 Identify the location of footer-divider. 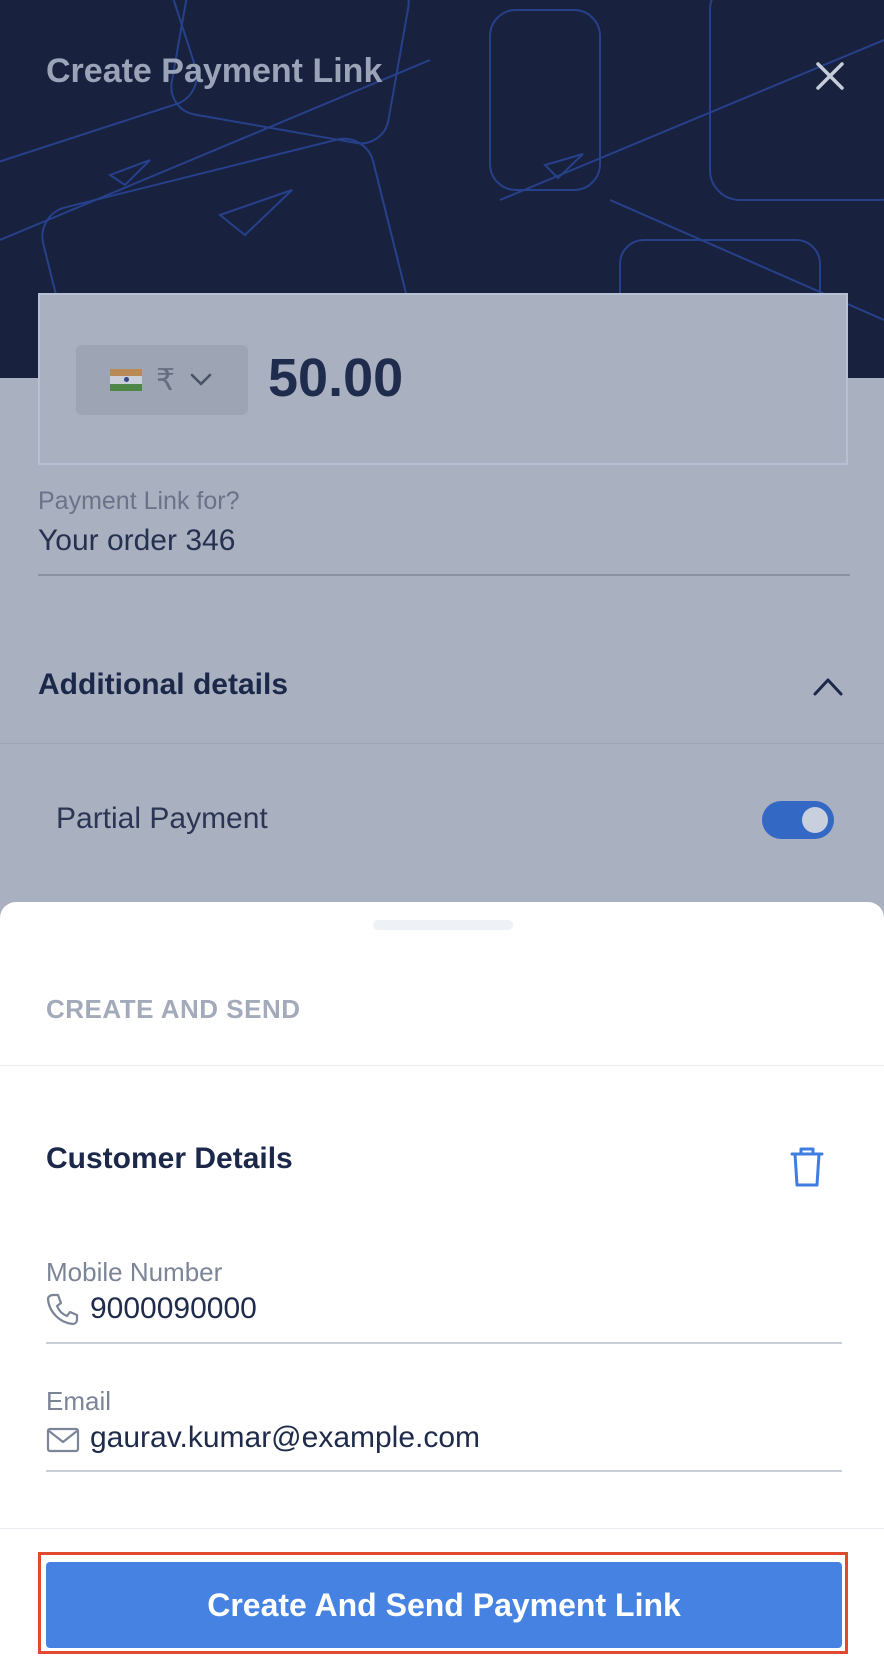
(442, 1528).